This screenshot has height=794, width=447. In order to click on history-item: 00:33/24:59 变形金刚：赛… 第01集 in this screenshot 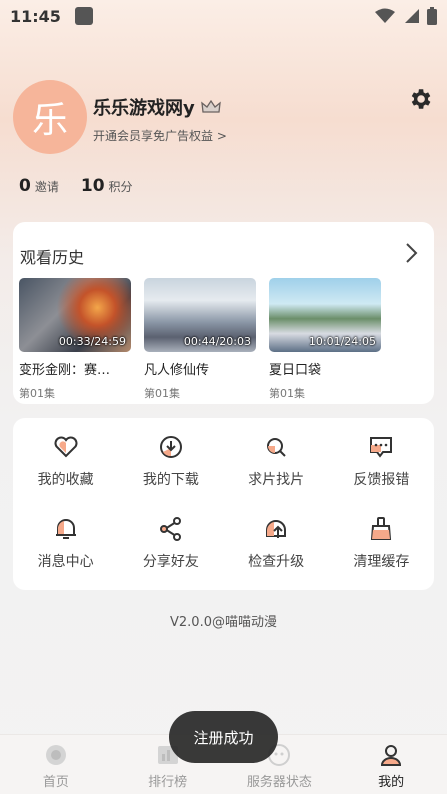, I will do `click(75, 339)`.